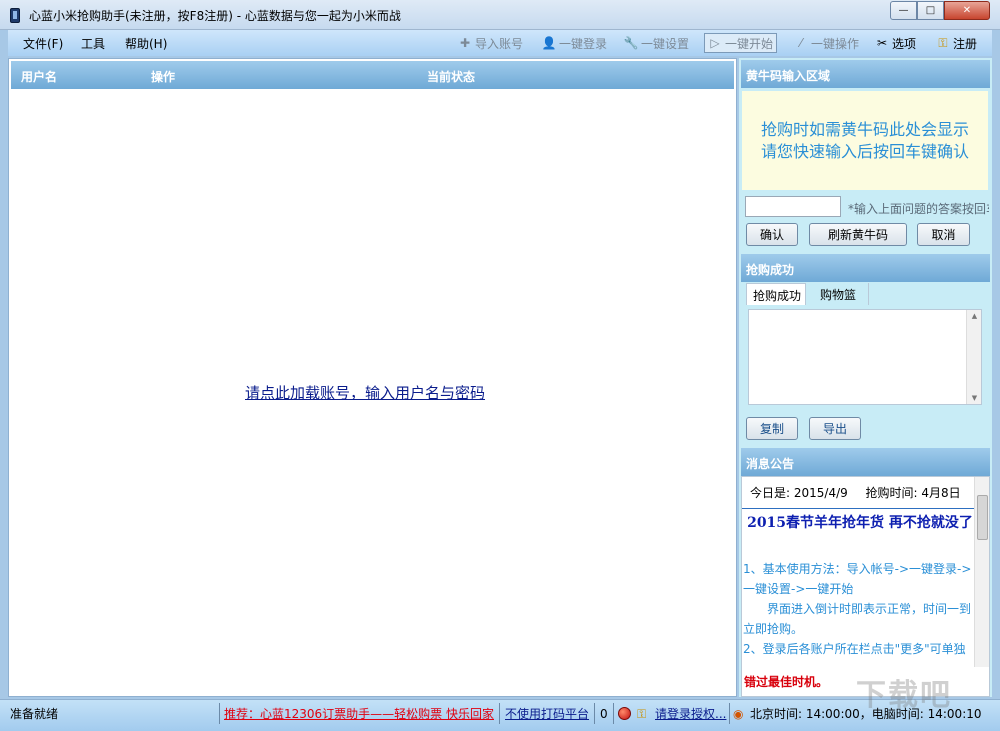  What do you see at coordinates (974, 398) in the screenshot?
I see `scroll-down-icon: ▼` at bounding box center [974, 398].